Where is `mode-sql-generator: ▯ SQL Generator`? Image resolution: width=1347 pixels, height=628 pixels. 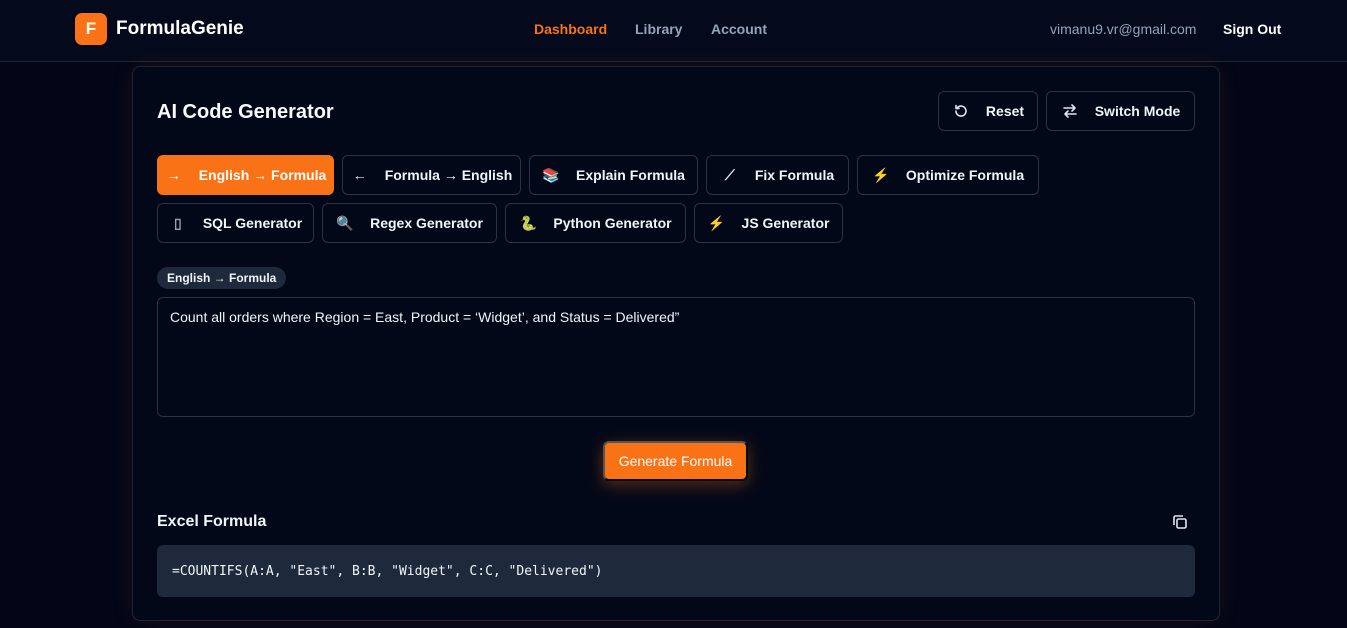 mode-sql-generator: ▯ SQL Generator is located at coordinates (235, 223).